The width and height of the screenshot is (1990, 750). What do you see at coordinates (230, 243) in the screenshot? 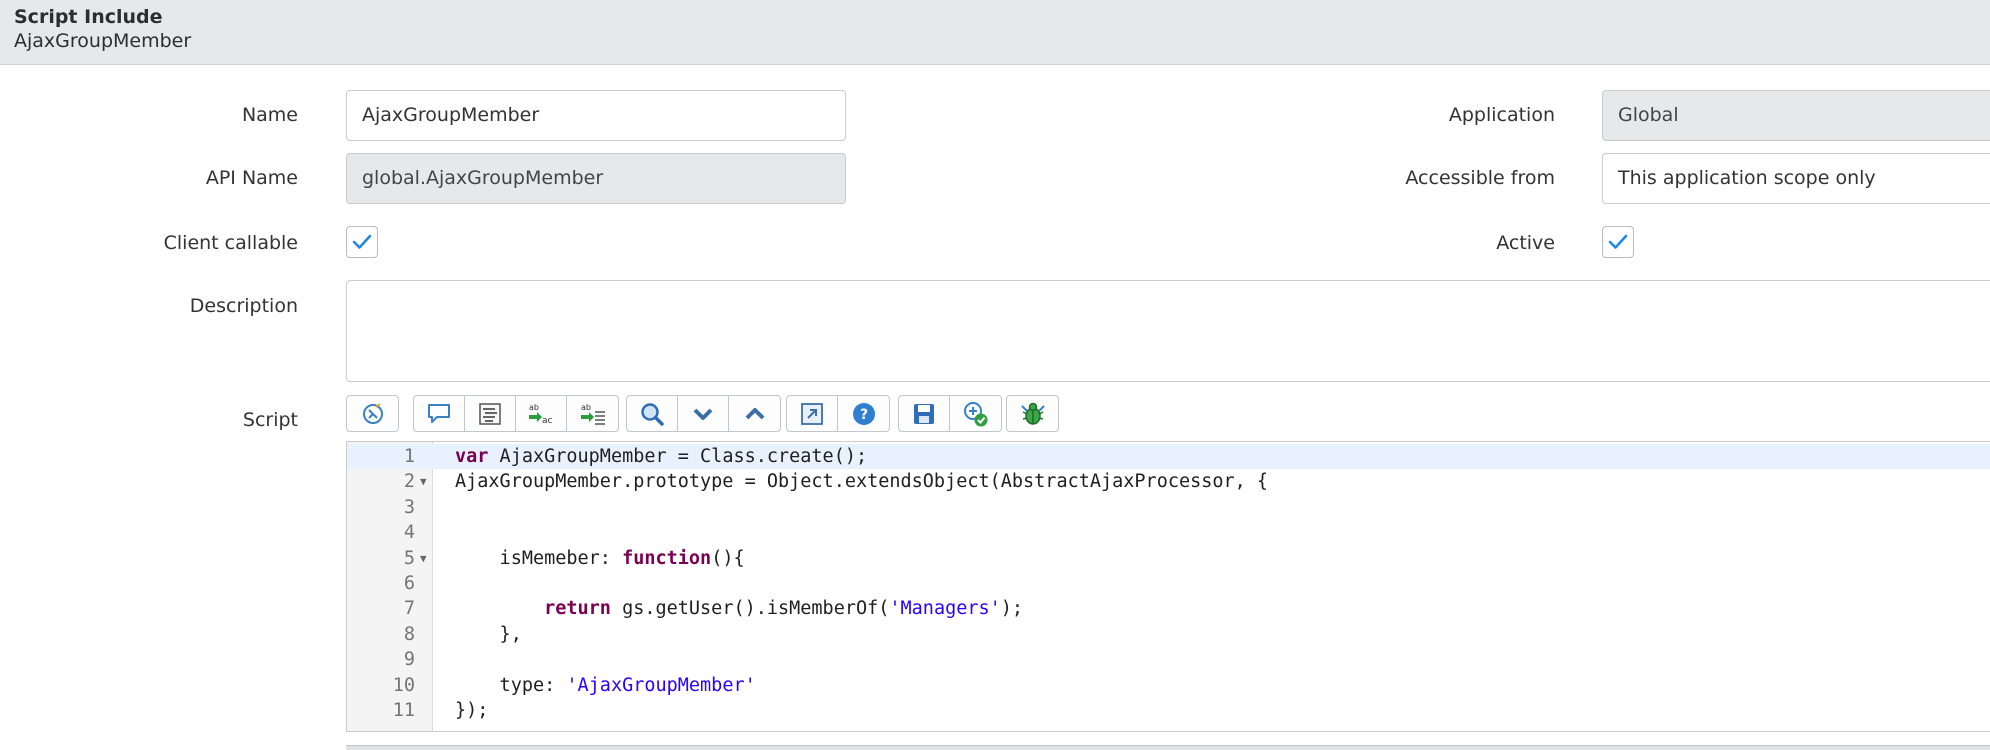
I see `client-callable-label: Client callable` at bounding box center [230, 243].